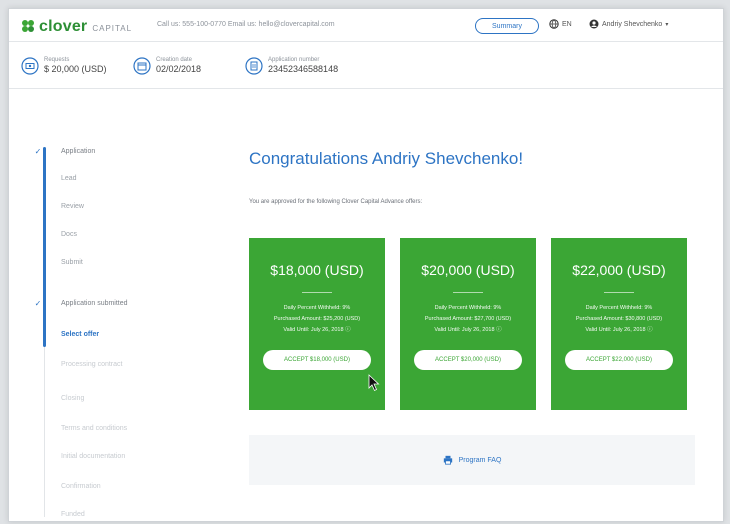 Image resolution: width=730 pixels, height=524 pixels. Describe the element at coordinates (57, 60) in the screenshot. I see `info-label: Requests` at that location.